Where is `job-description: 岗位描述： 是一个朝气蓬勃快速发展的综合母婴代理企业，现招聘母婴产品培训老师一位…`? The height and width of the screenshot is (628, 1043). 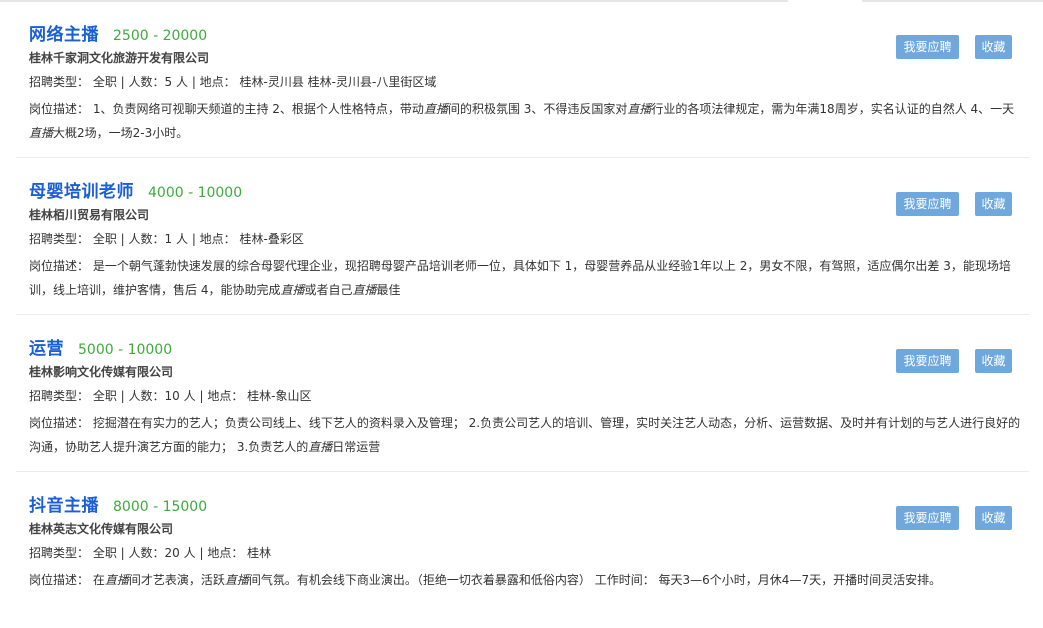 job-description: 岗位描述： 是一个朝气蓬勃快速发展的综合母婴代理企业，现招聘母婴产品培训老师一位… is located at coordinates (525, 278).